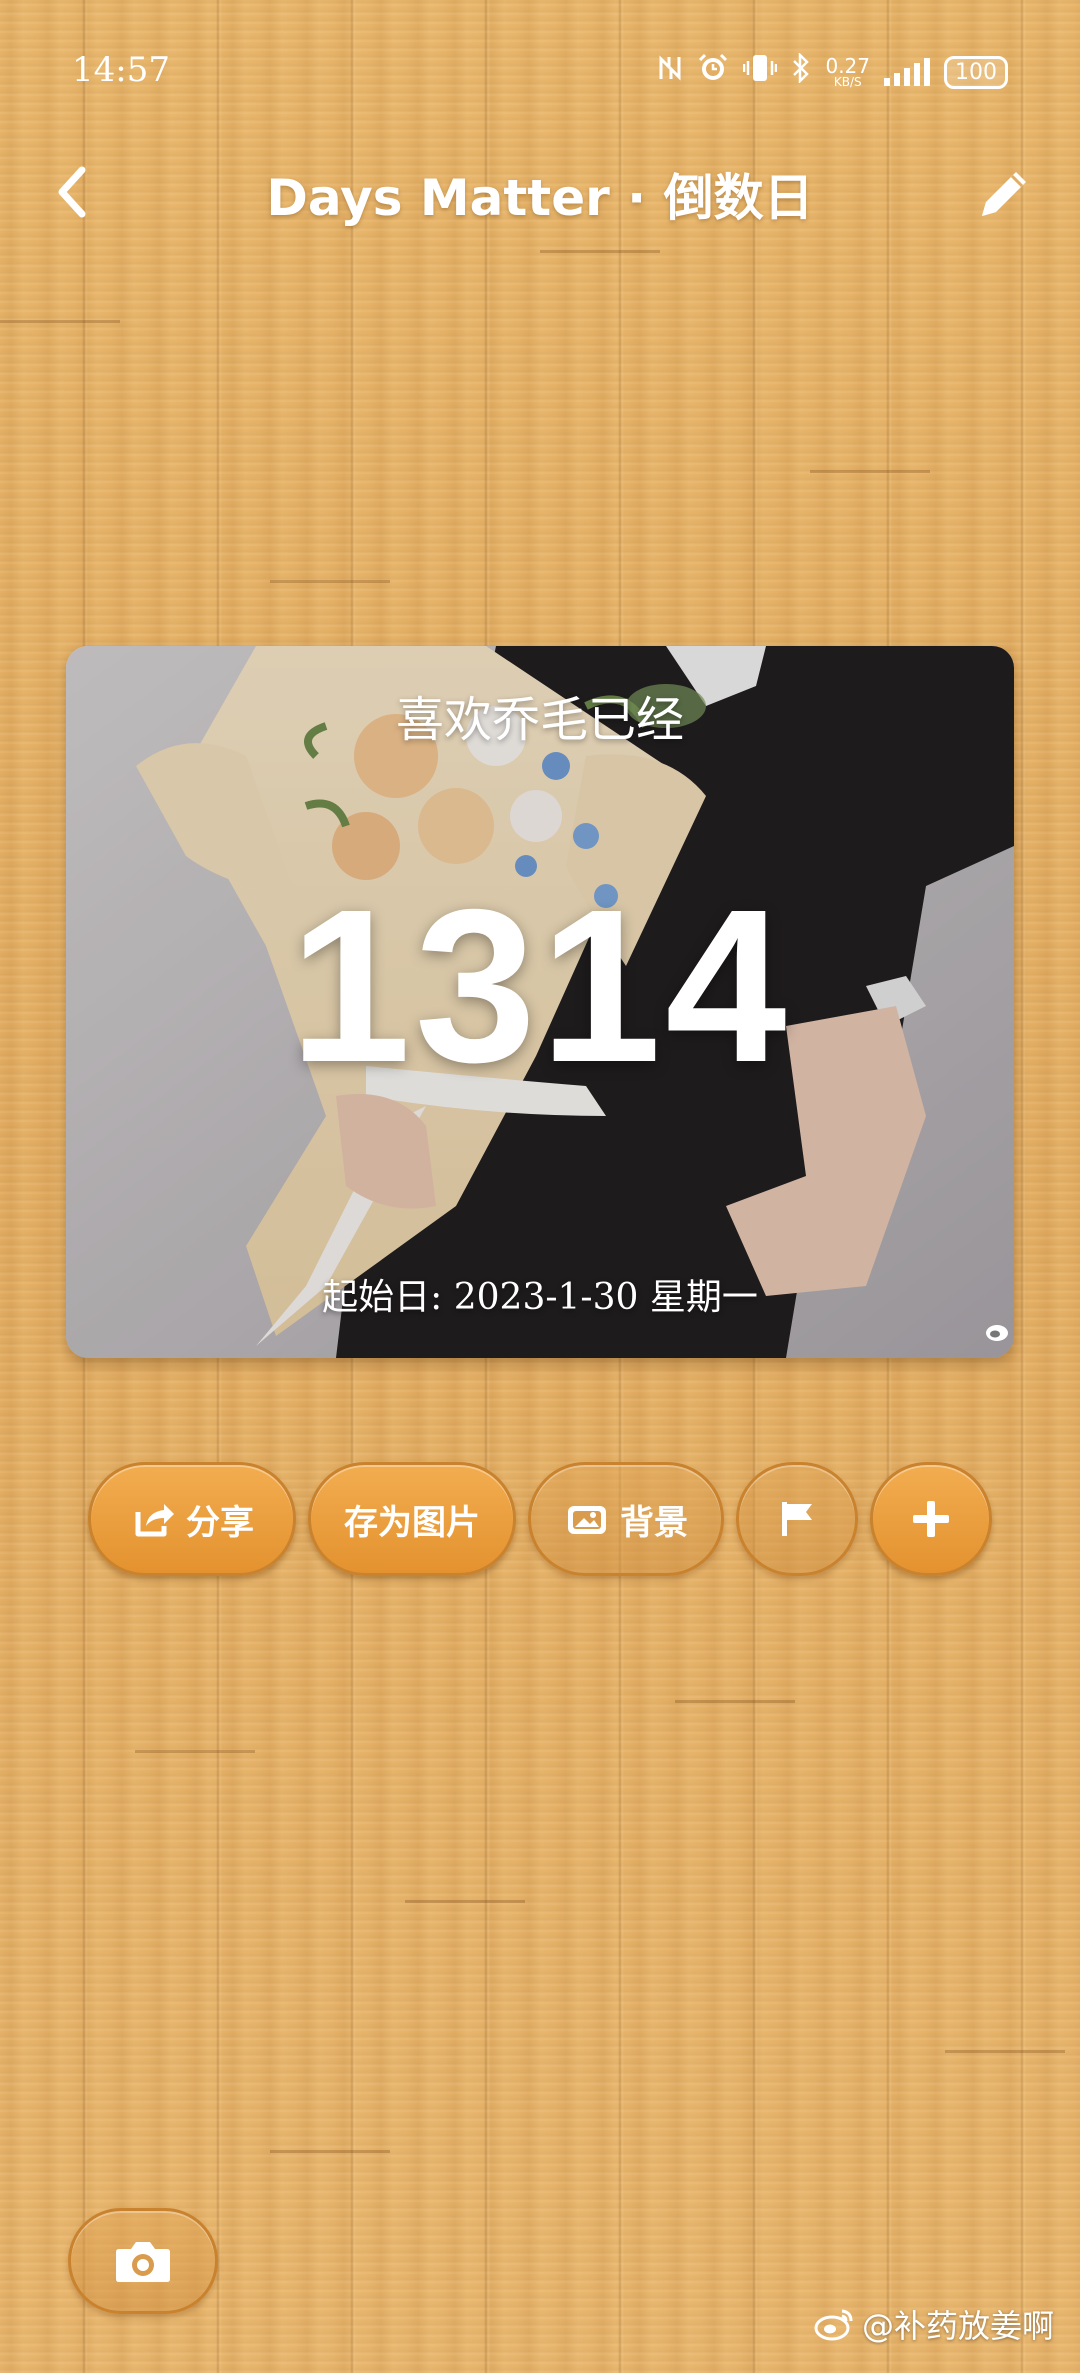 The height and width of the screenshot is (2373, 1080). Describe the element at coordinates (847, 66) in the screenshot. I see `net-speed-value: 0.27` at that location.